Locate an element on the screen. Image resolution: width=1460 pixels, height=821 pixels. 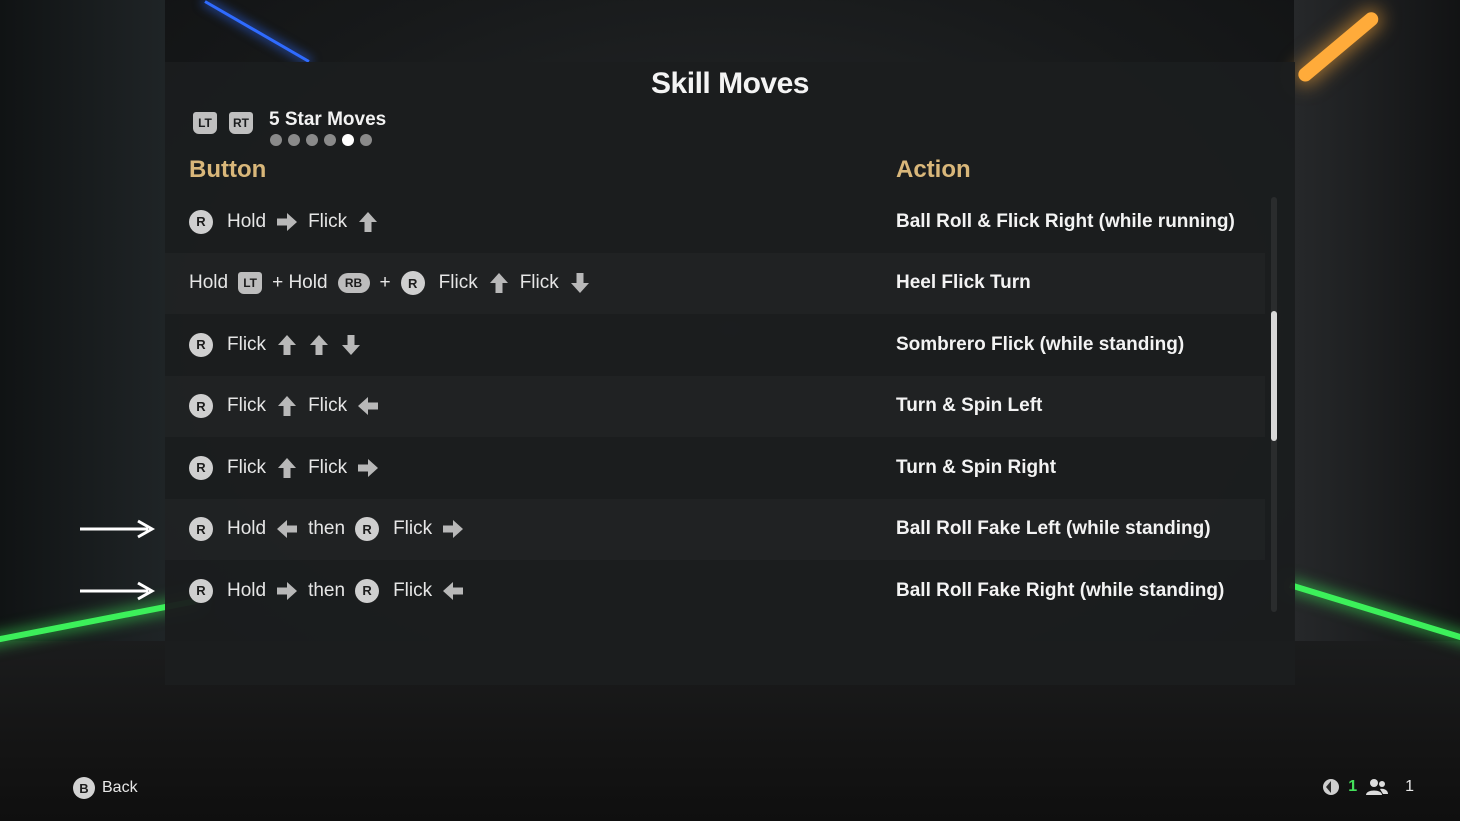
action-label: Sombrero Flick (while standing) is located at coordinates (1040, 344).